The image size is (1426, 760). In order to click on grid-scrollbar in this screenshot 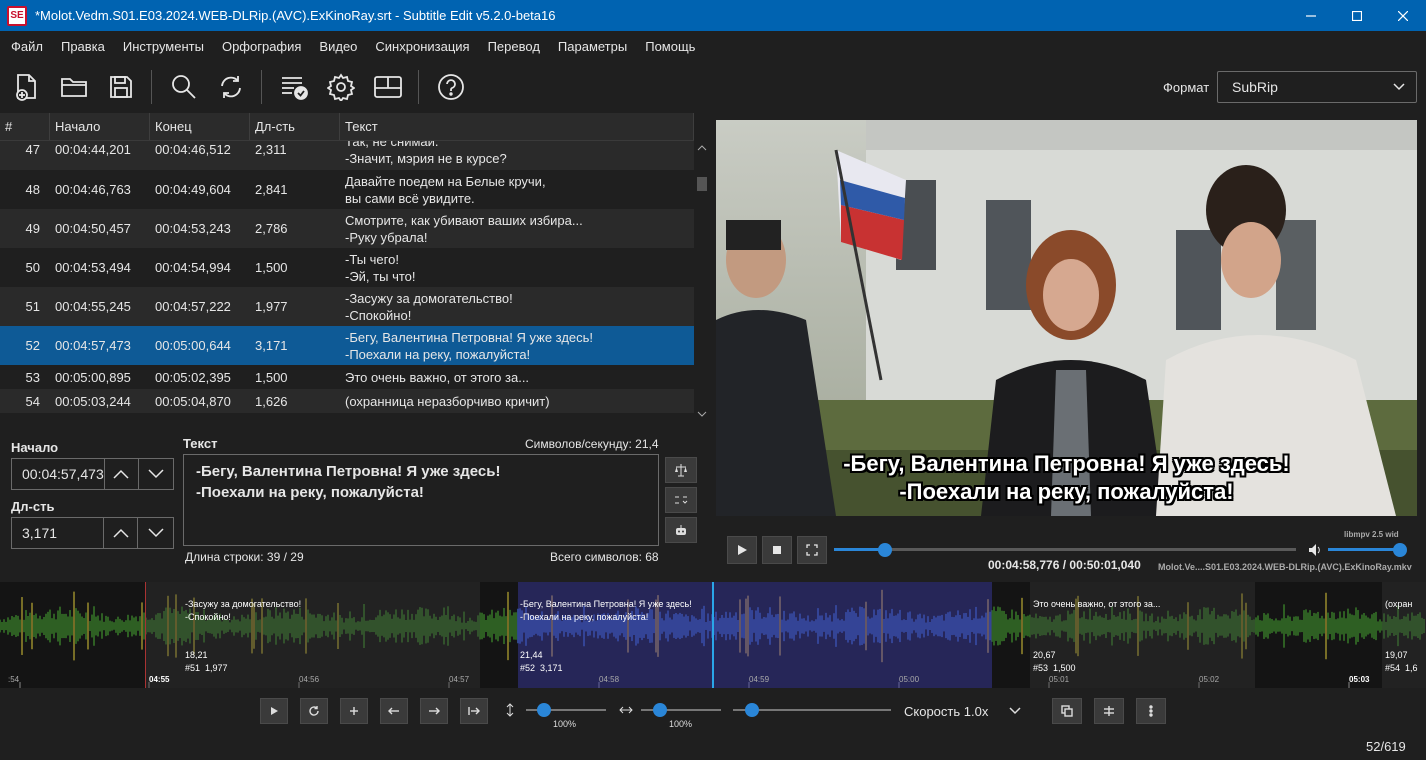, I will do `click(702, 282)`.